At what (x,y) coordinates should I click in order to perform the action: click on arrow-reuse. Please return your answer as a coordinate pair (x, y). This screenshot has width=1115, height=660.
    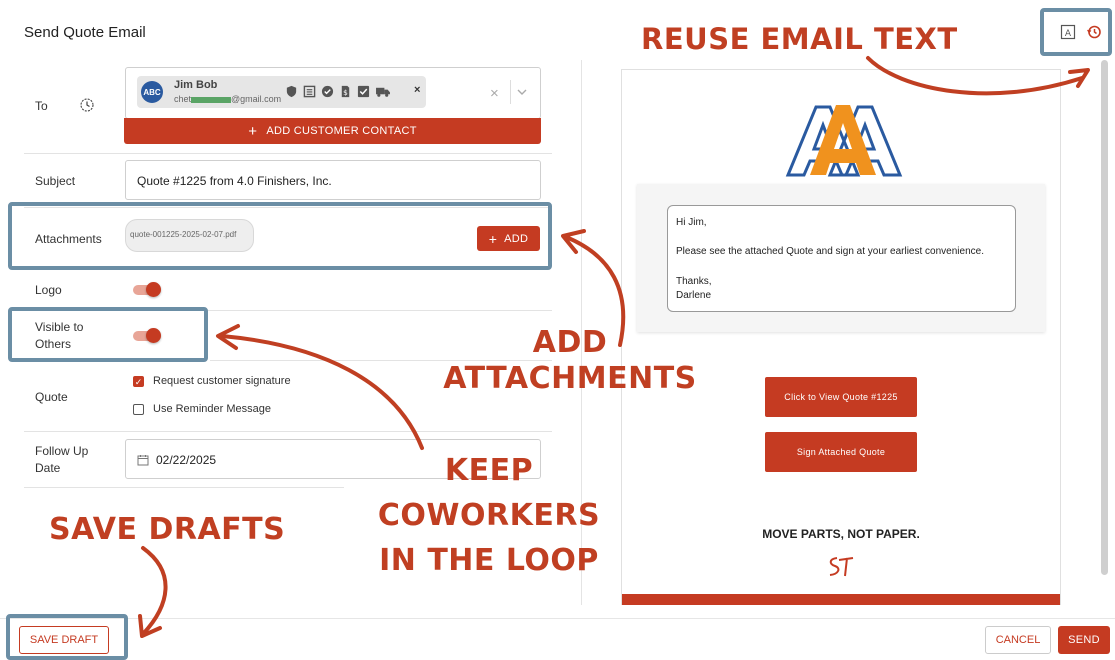
    Looking at the image, I should click on (975, 76).